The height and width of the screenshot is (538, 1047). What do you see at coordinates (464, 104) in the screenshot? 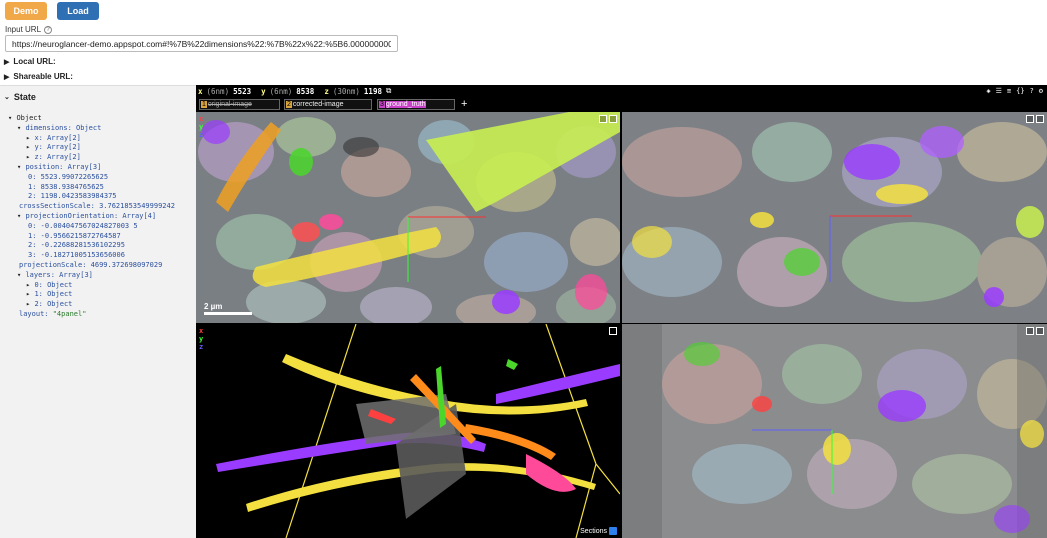
I see `add-layer-button: +` at bounding box center [464, 104].